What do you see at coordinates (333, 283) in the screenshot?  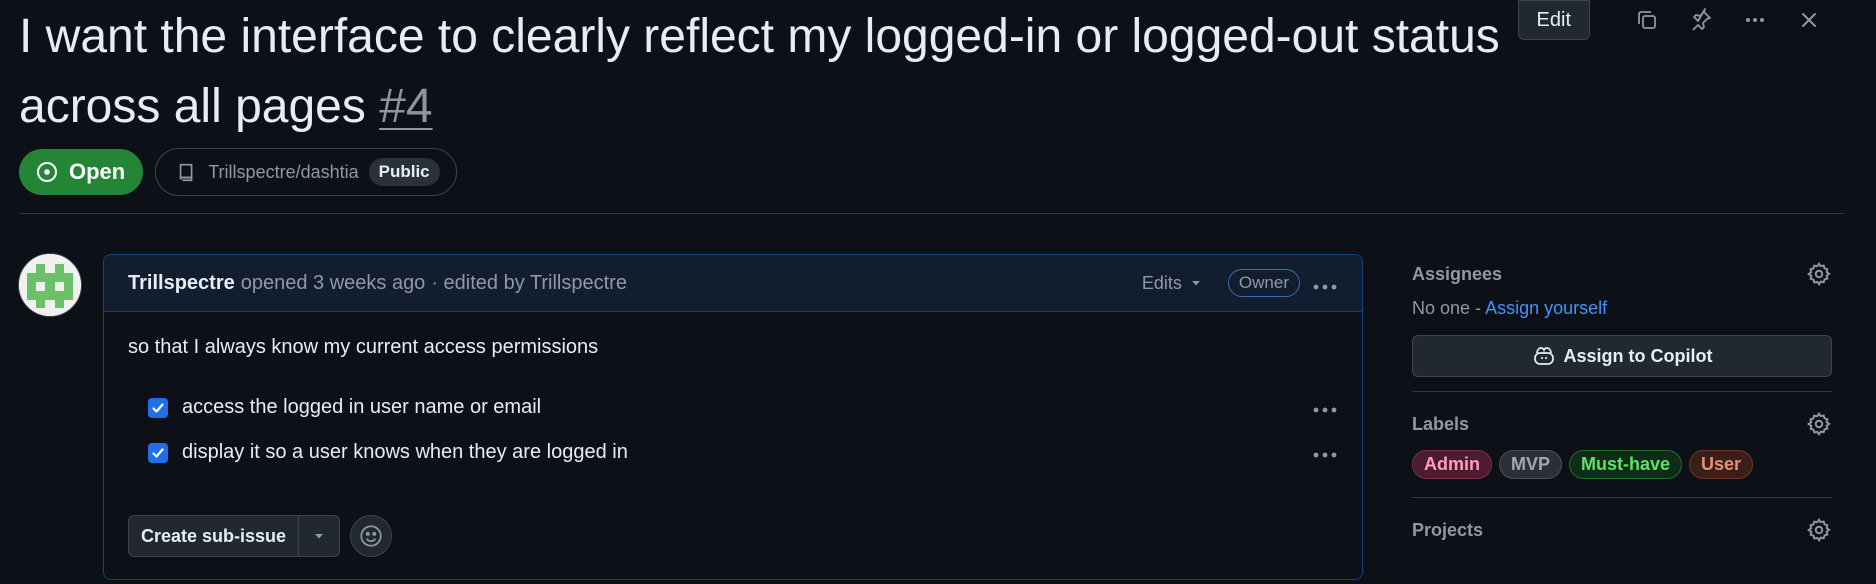 I see `comment-opened: opened 3 weeks ago` at bounding box center [333, 283].